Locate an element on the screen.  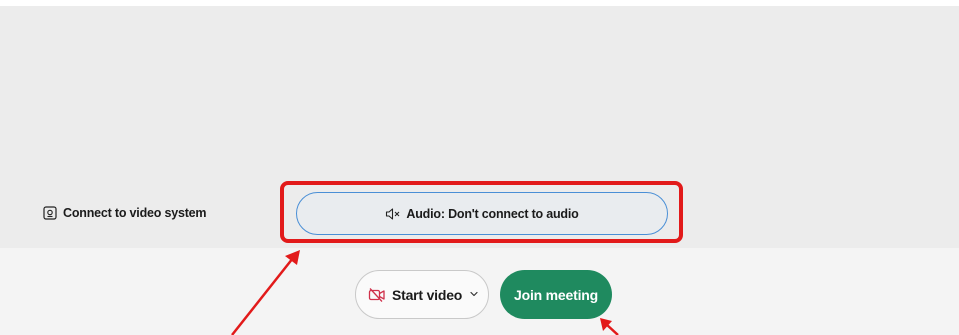
connect-video-system-button: Connect to video system is located at coordinates (125, 213).